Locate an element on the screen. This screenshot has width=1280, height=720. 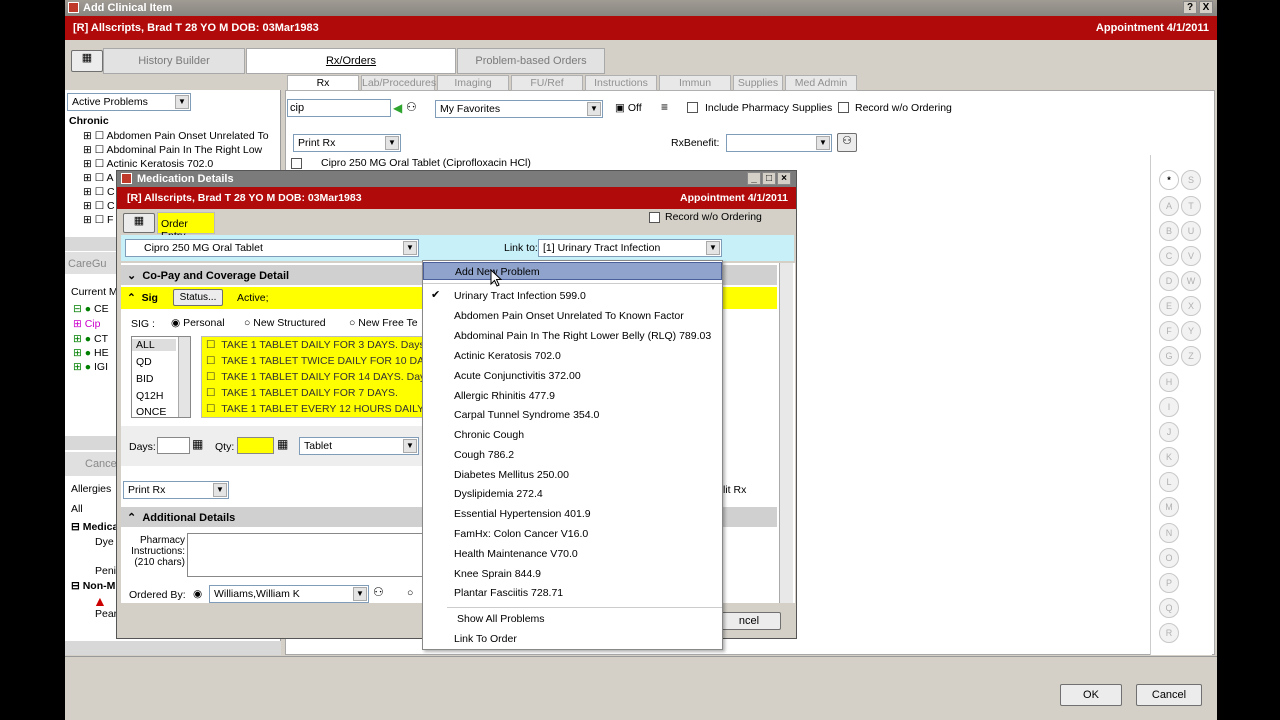
subtab-med-admin: Med Admin is located at coordinates (821, 83).